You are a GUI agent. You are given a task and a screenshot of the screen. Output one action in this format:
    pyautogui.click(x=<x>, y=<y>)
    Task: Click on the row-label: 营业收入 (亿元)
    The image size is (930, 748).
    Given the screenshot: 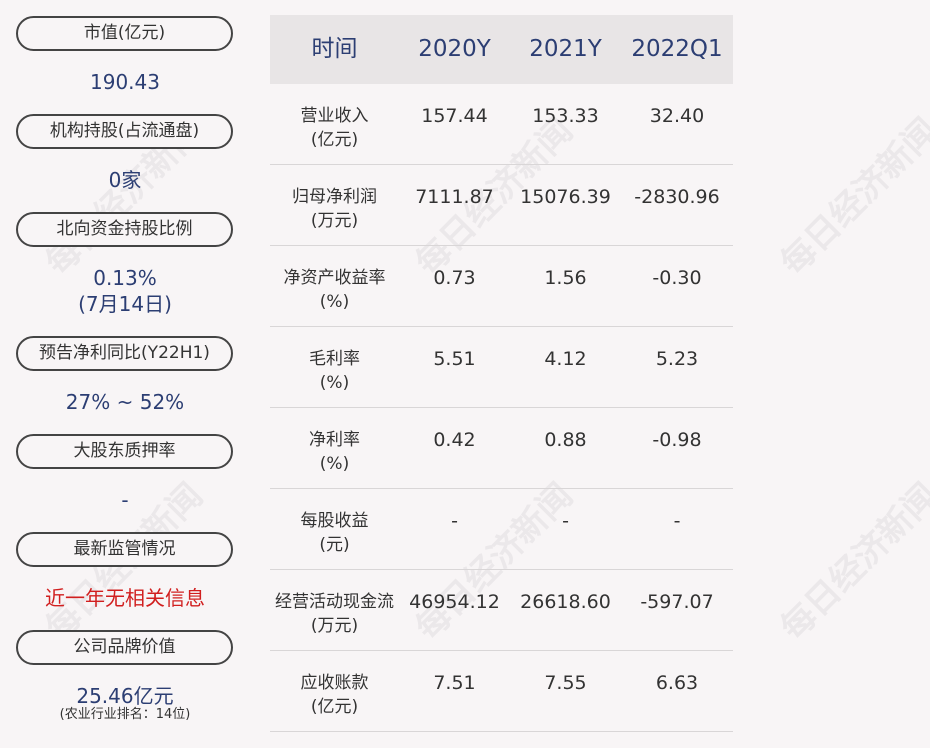 What is the action you would take?
    pyautogui.click(x=334, y=128)
    